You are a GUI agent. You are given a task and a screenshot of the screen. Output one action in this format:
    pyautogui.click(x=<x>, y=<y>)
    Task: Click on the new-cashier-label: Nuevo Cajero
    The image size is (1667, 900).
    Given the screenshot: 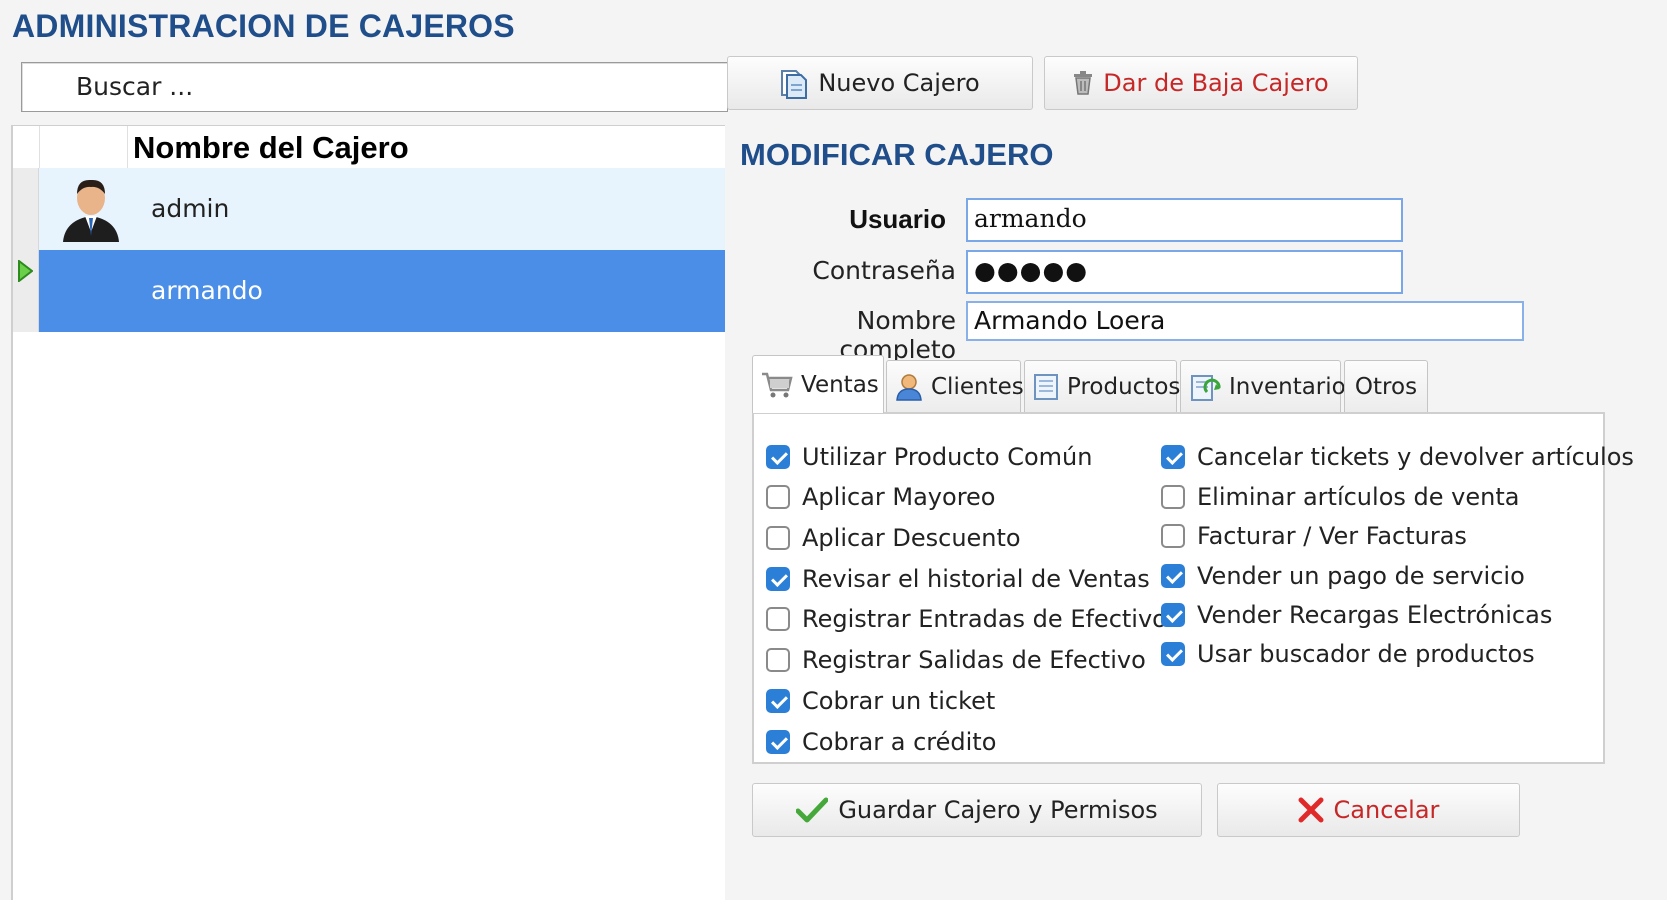 What is the action you would take?
    pyautogui.click(x=899, y=83)
    